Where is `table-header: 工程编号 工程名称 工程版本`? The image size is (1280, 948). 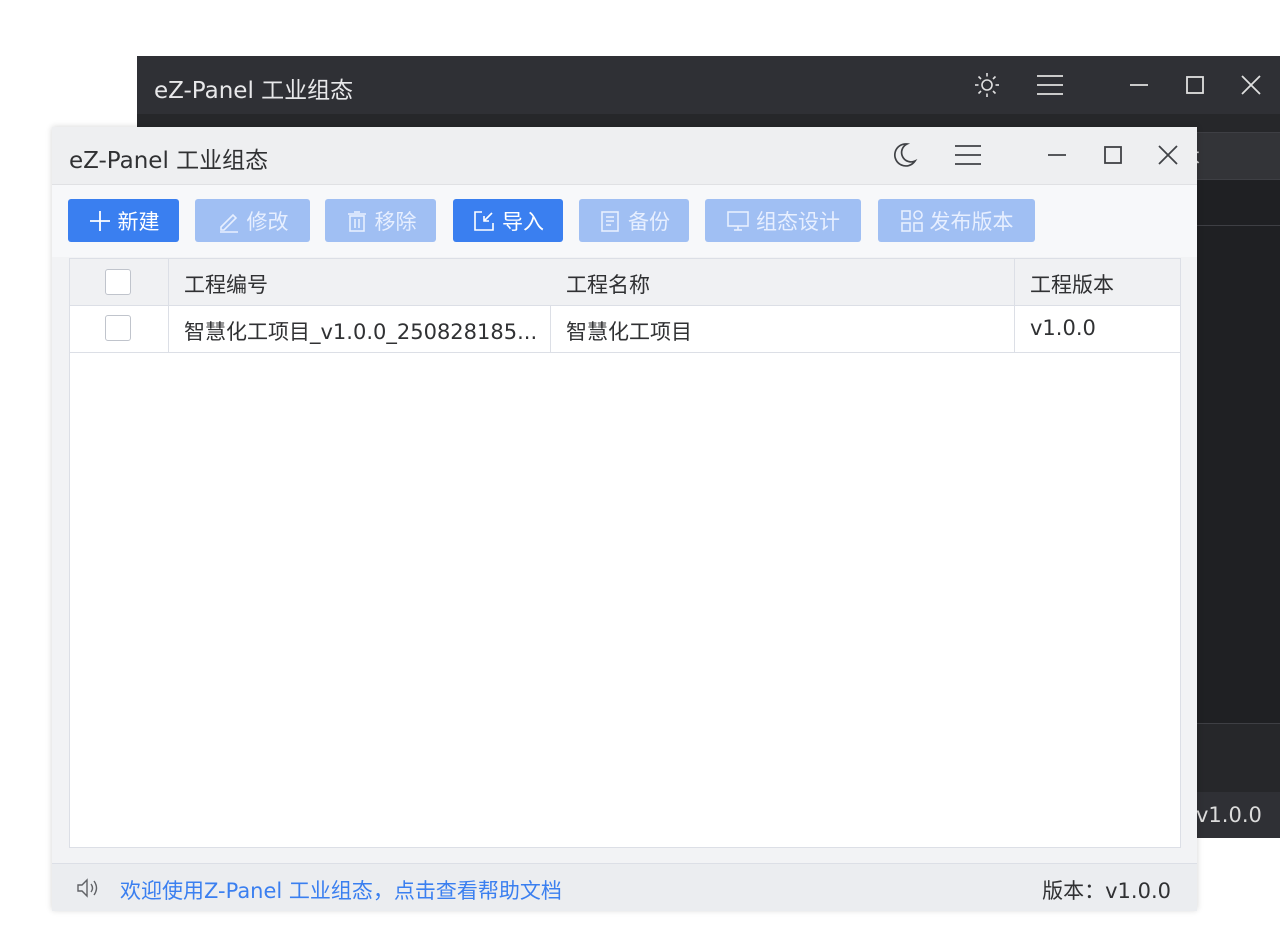 table-header: 工程编号 工程名称 工程版本 is located at coordinates (625, 282).